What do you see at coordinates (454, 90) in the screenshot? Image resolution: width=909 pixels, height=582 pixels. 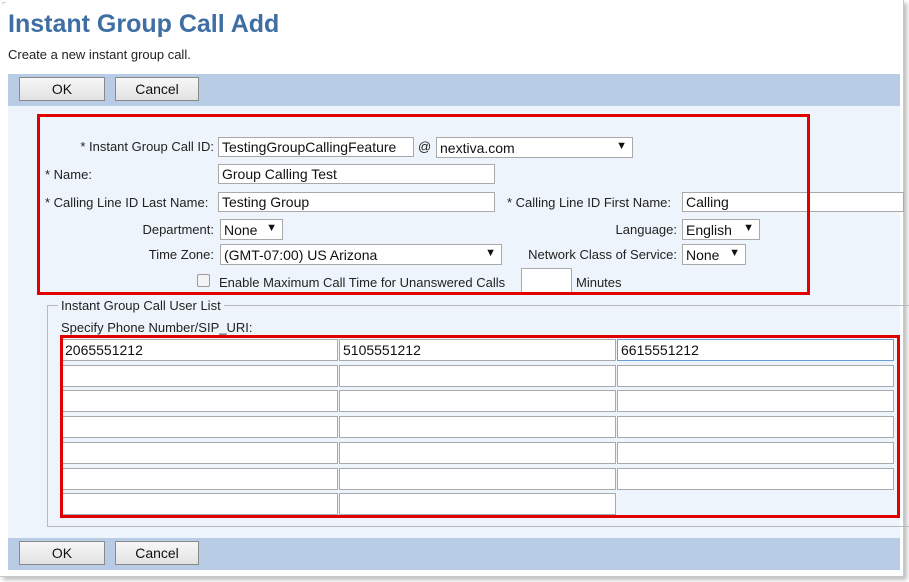 I see `top-button-bar: OK Cancel` at bounding box center [454, 90].